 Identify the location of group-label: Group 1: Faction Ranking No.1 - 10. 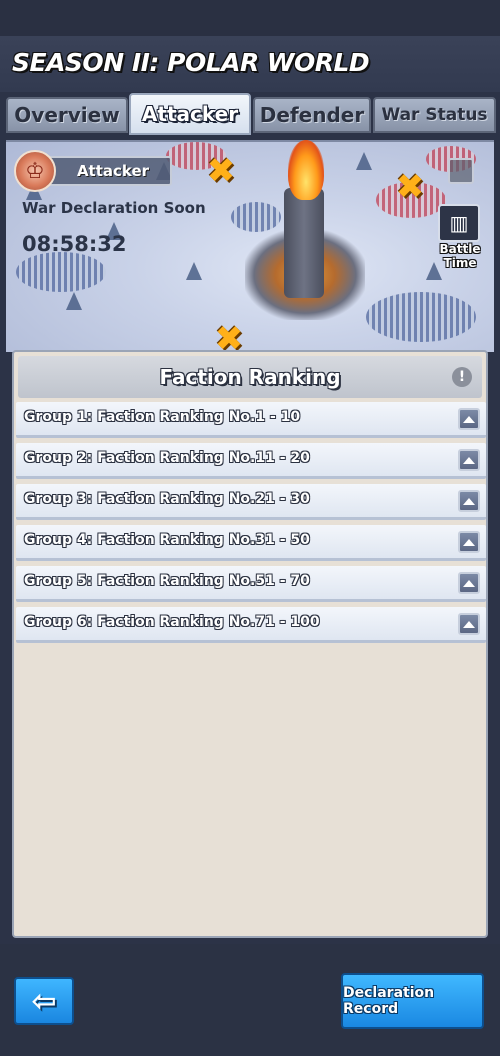
(162, 417).